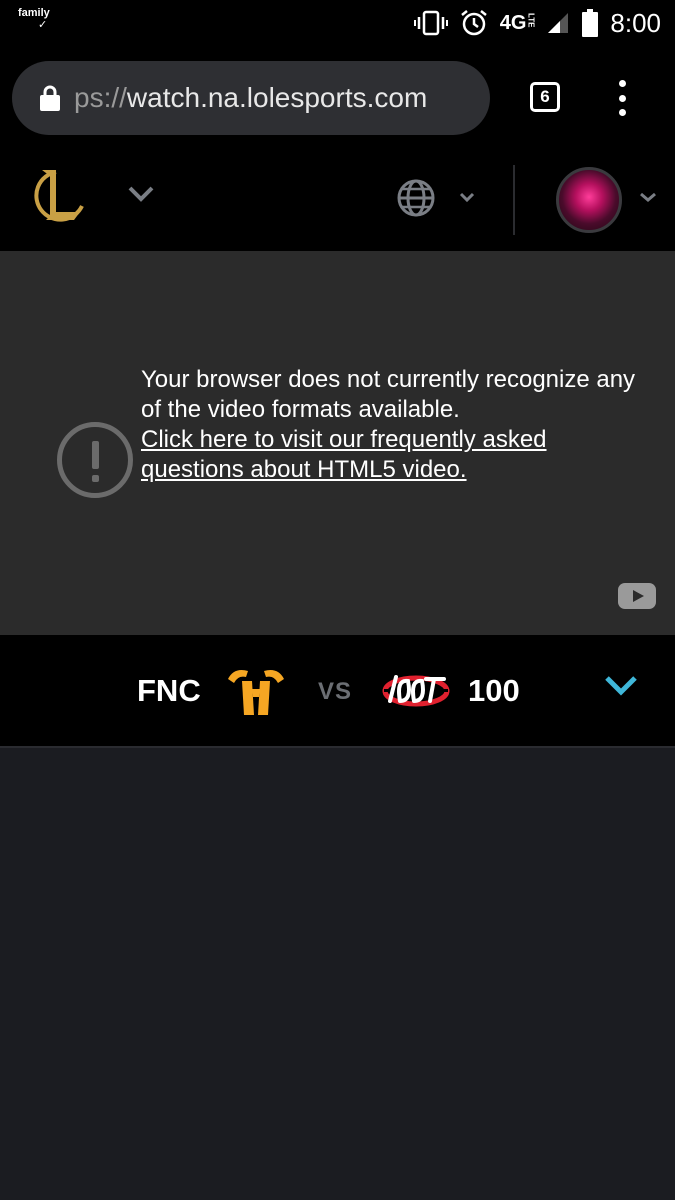 This screenshot has width=675, height=1200. Describe the element at coordinates (169, 690) in the screenshot. I see `team1-name: FNC` at that location.